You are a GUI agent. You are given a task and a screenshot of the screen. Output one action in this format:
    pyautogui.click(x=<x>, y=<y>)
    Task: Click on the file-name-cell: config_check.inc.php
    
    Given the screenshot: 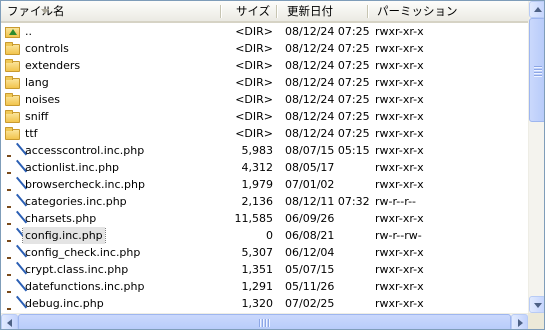 What is the action you would take?
    pyautogui.click(x=113, y=252)
    